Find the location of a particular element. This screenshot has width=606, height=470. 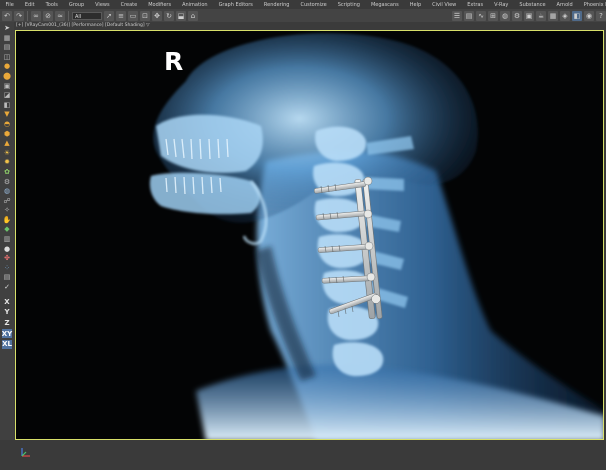

menu-item-animation: Animation is located at coordinates (195, 5).